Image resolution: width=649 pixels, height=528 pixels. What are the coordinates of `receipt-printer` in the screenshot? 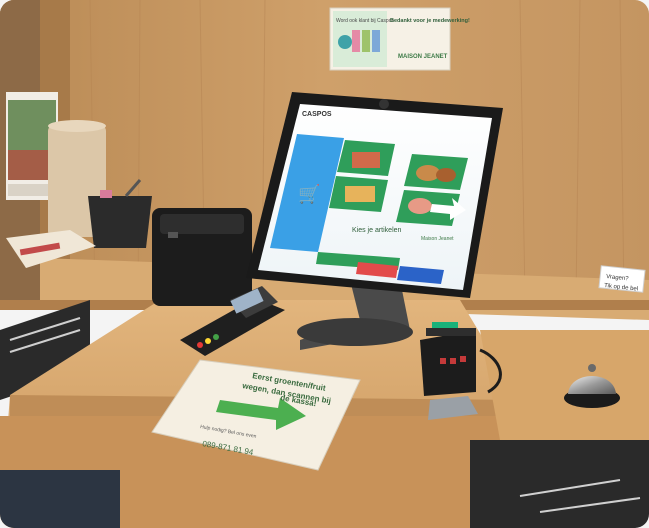 It's located at (202, 257).